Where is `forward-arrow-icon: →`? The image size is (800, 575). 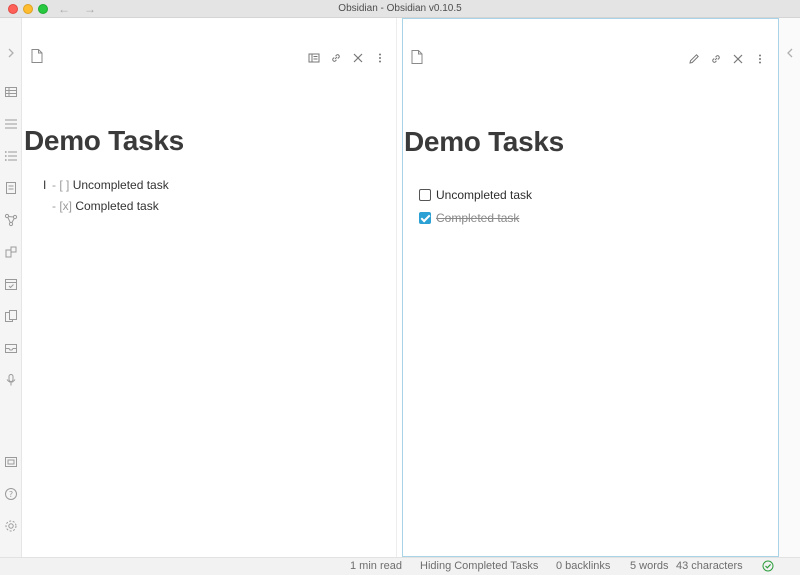 forward-arrow-icon: → is located at coordinates (90, 9).